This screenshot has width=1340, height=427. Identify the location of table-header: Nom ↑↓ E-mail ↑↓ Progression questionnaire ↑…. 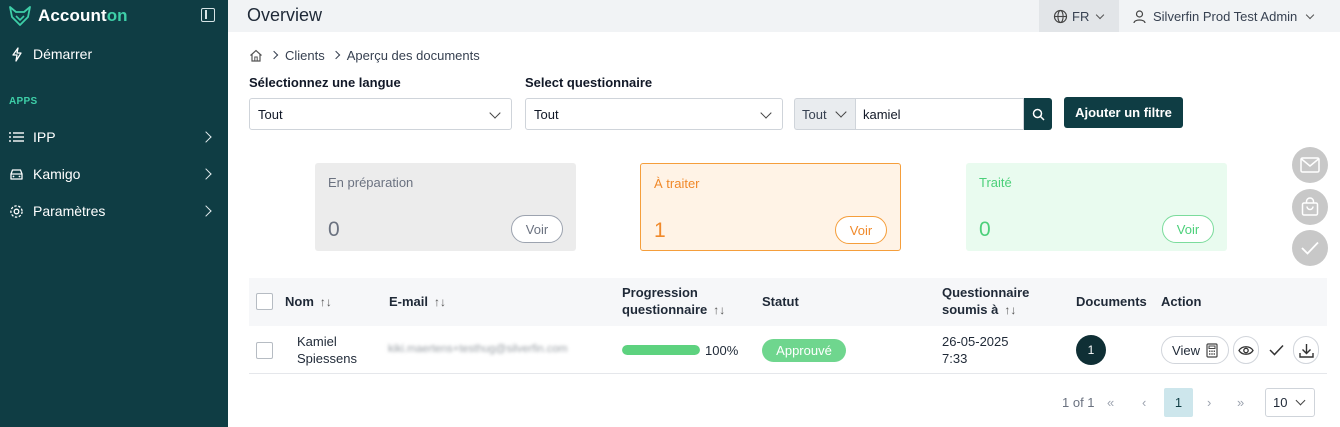
(788, 302).